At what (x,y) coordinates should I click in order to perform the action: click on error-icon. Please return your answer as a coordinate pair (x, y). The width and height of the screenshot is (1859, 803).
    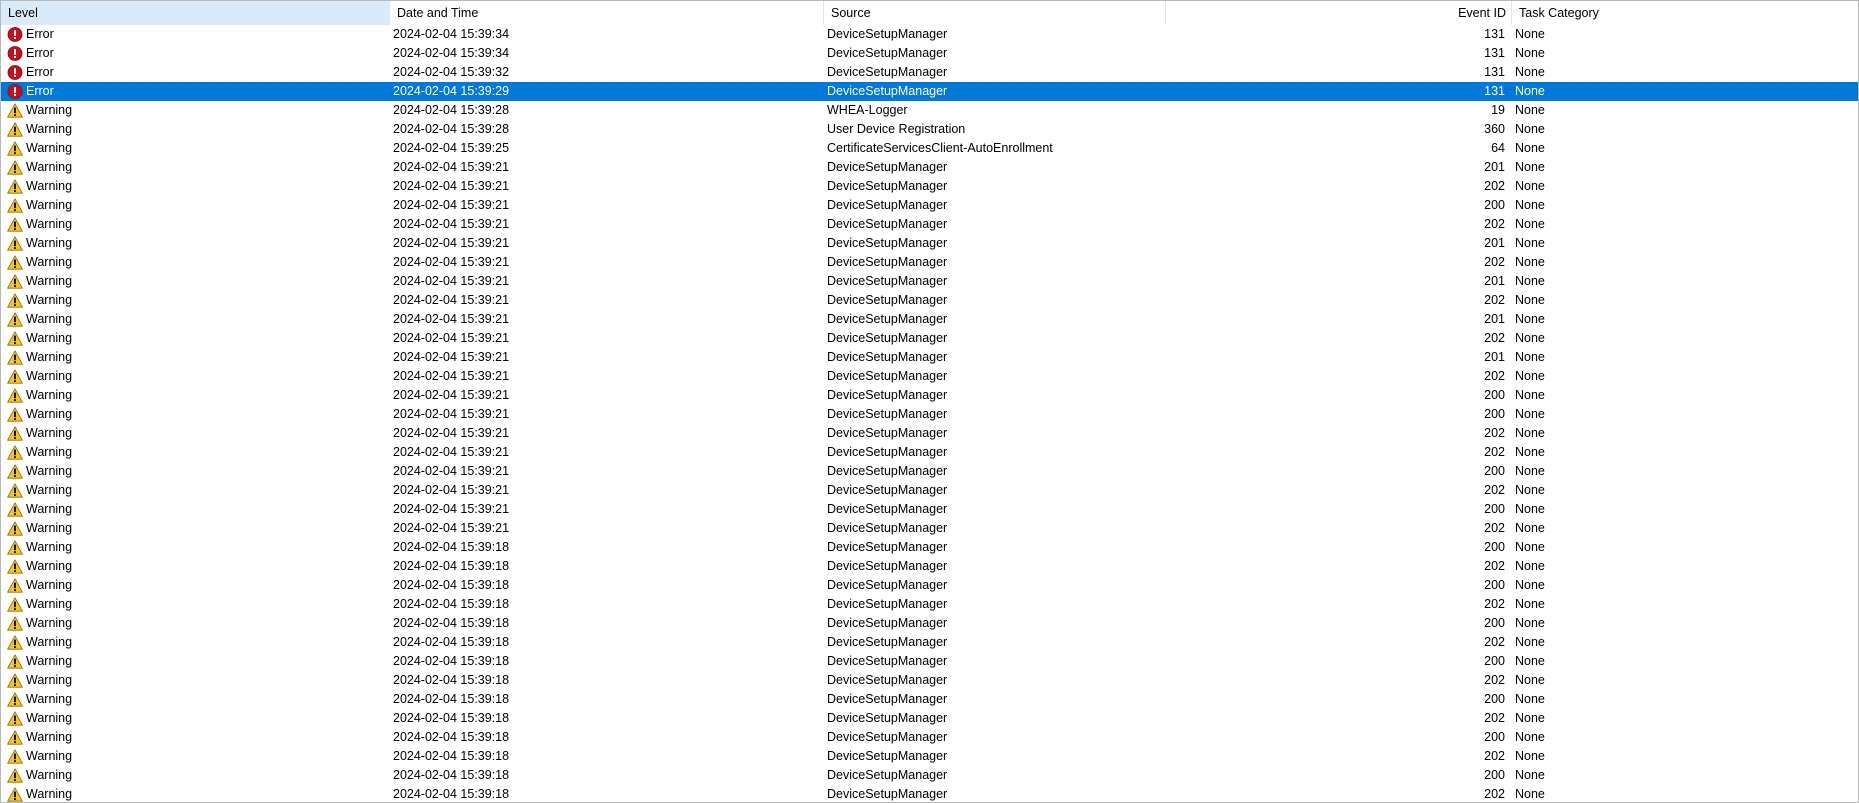
    Looking at the image, I should click on (15, 53).